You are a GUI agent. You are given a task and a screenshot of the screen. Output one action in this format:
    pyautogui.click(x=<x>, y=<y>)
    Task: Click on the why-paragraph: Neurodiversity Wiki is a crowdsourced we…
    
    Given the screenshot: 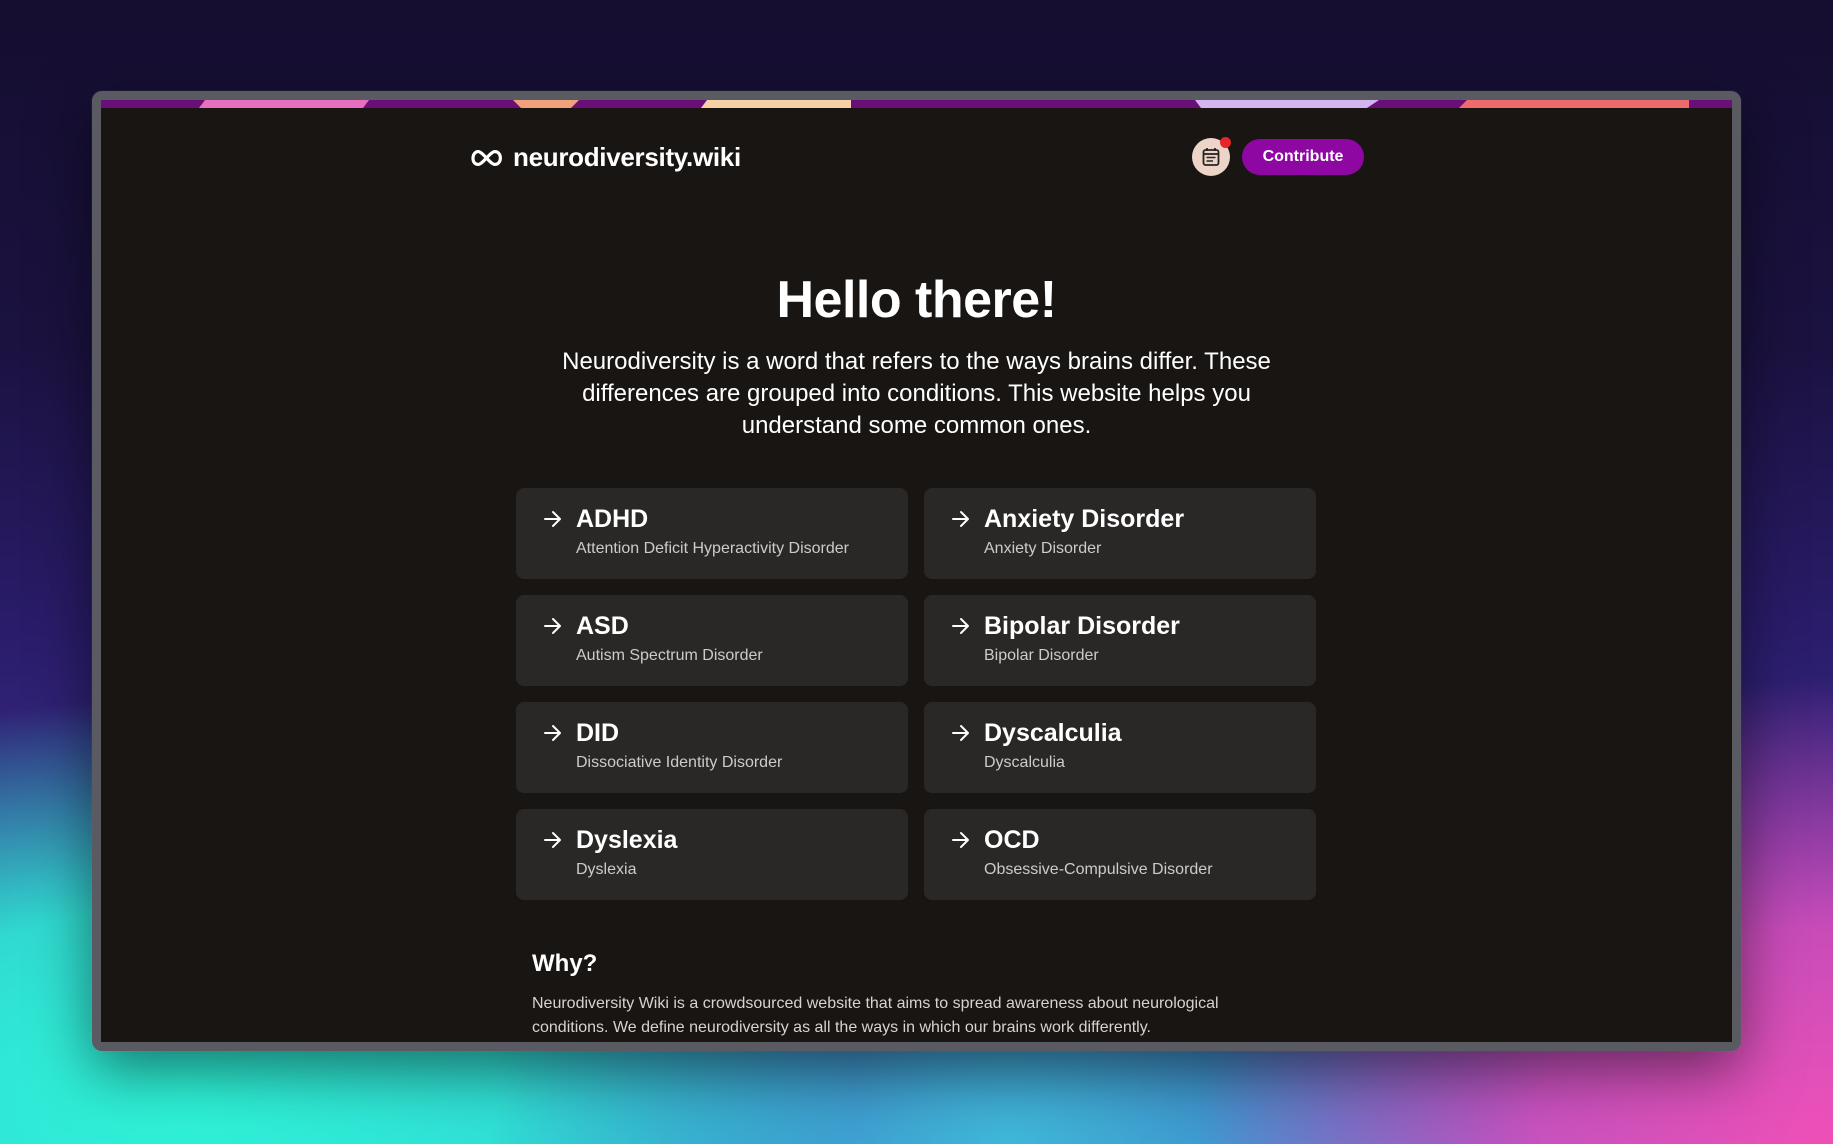 What is the action you would take?
    pyautogui.click(x=875, y=1015)
    